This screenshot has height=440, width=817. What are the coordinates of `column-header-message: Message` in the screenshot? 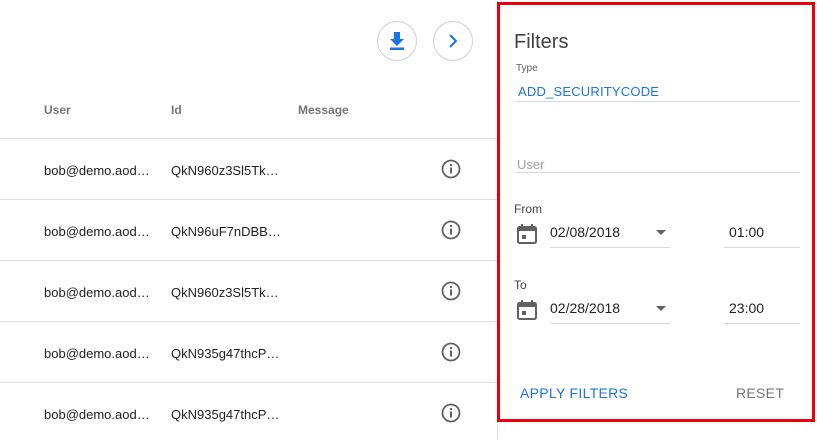 It's located at (323, 110).